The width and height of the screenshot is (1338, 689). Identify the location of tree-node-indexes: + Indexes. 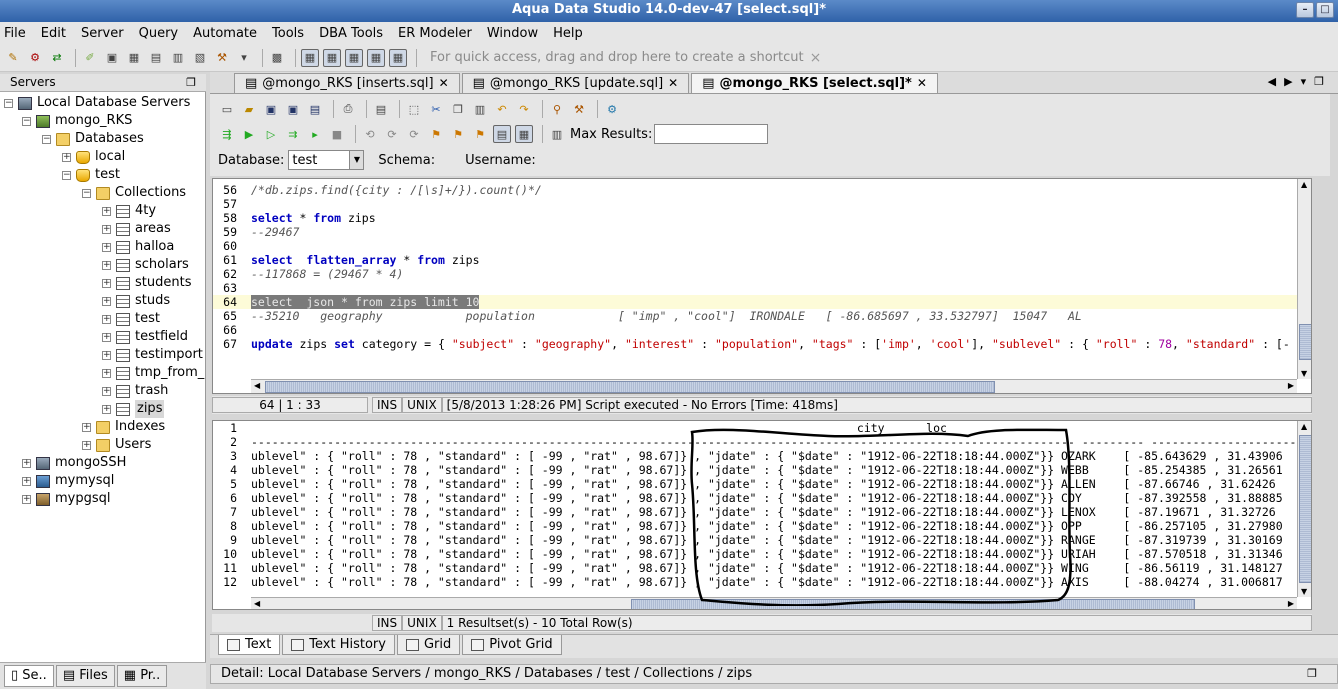
(123, 427).